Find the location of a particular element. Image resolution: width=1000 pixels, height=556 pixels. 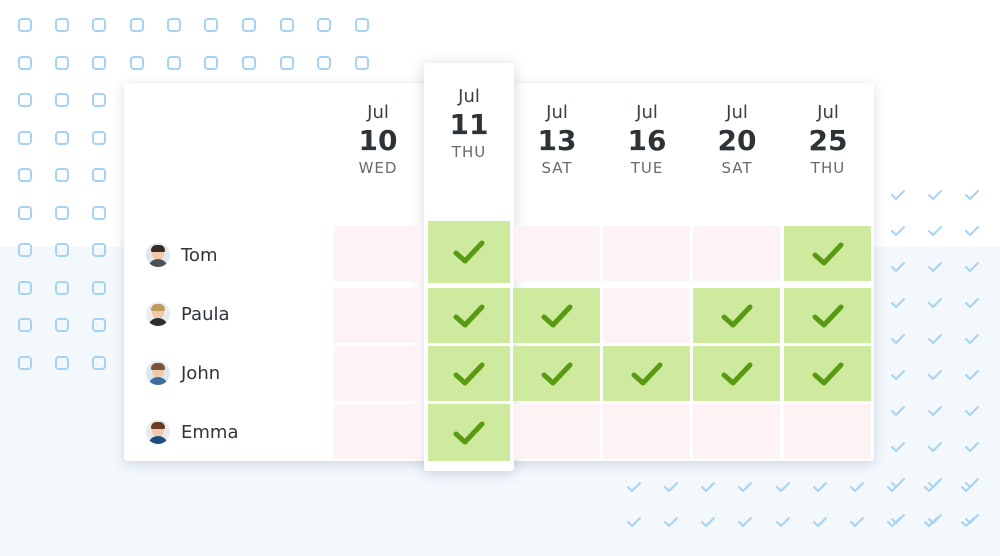

avatar-john-icon is located at coordinates (158, 373).